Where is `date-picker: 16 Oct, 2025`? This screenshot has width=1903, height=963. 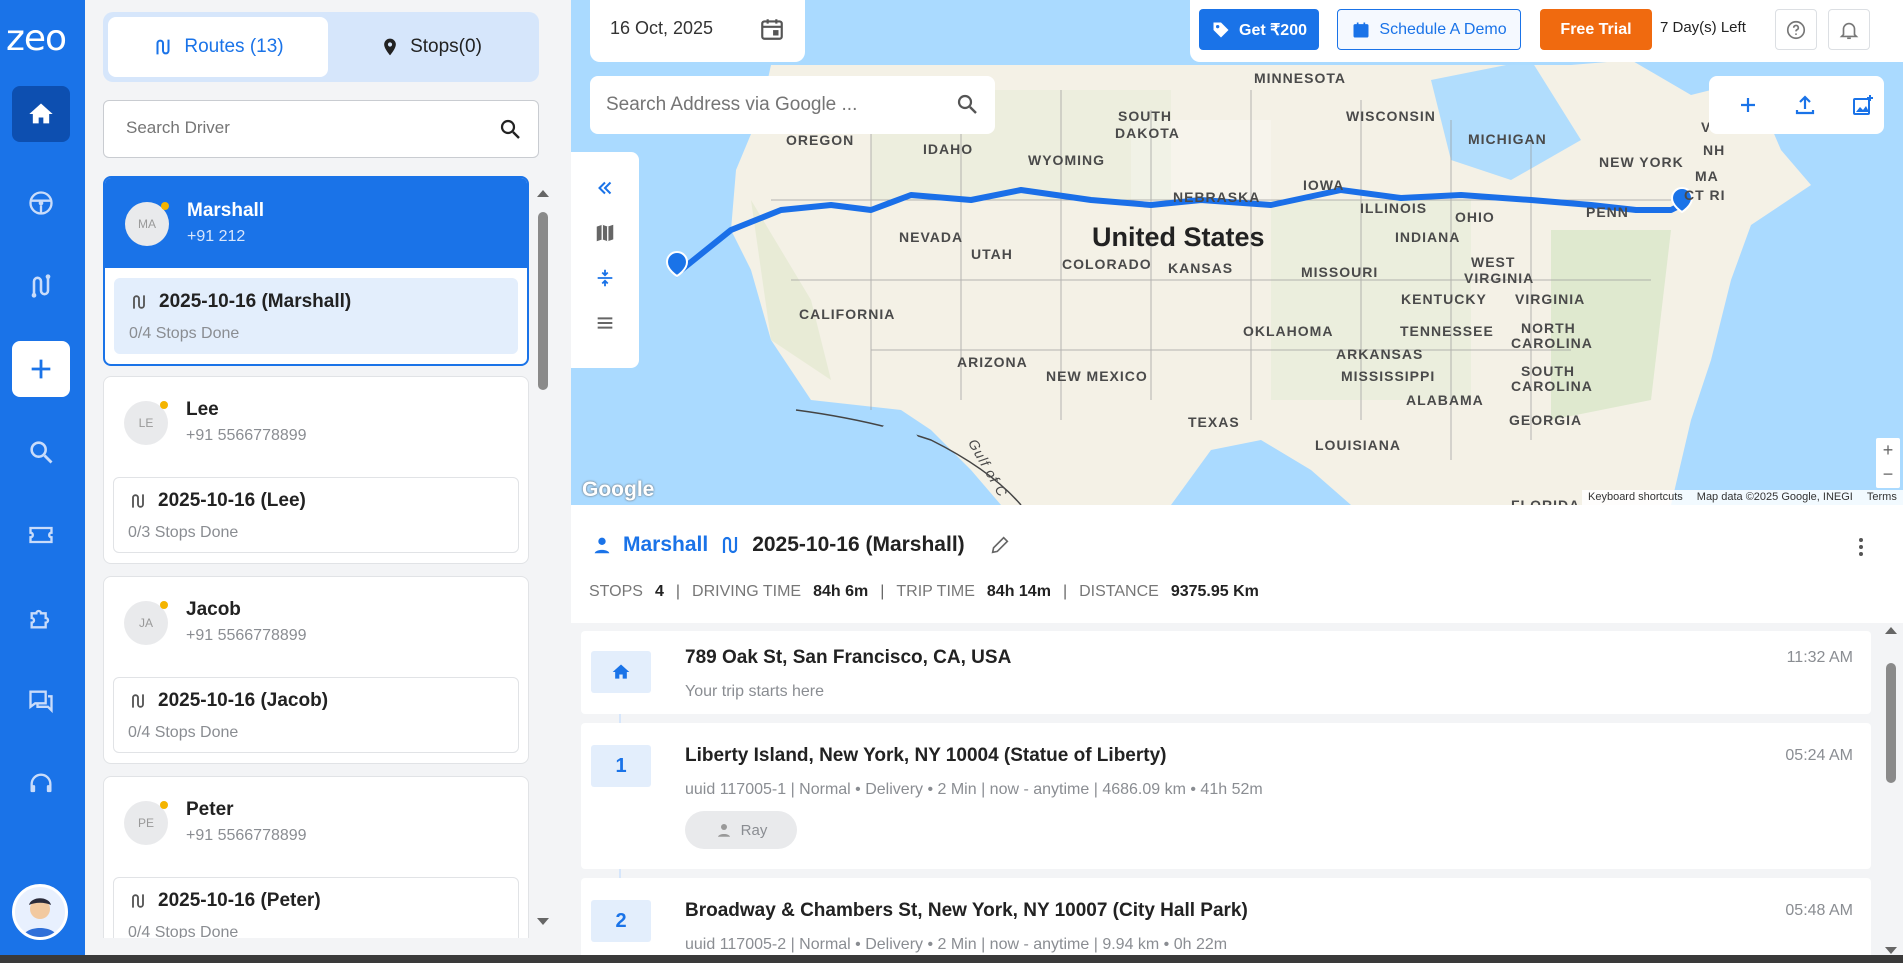
date-picker: 16 Oct, 2025 is located at coordinates (697, 31).